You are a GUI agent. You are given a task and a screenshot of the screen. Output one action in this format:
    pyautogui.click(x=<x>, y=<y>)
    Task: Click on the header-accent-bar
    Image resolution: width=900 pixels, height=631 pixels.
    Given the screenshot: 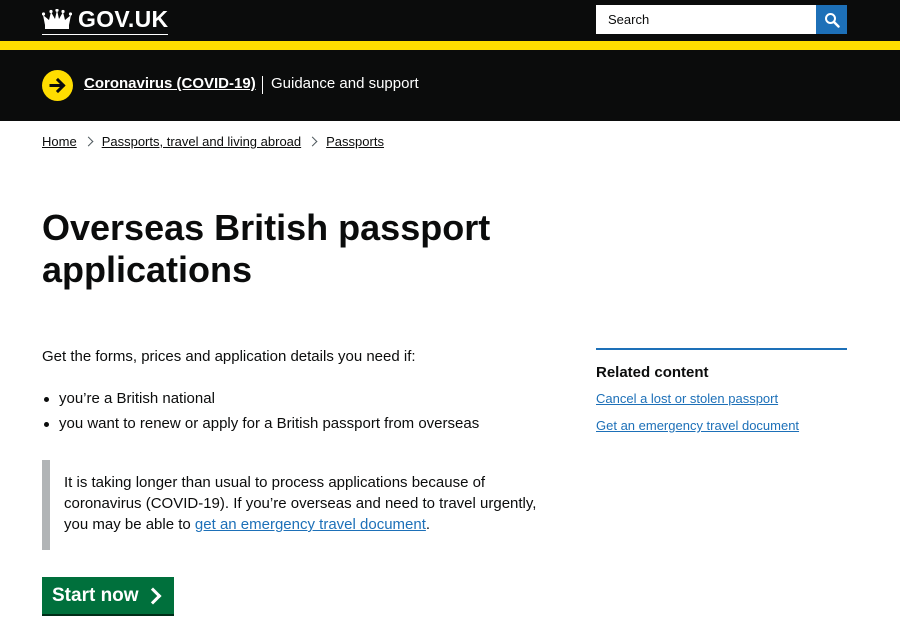 What is the action you would take?
    pyautogui.click(x=450, y=45)
    